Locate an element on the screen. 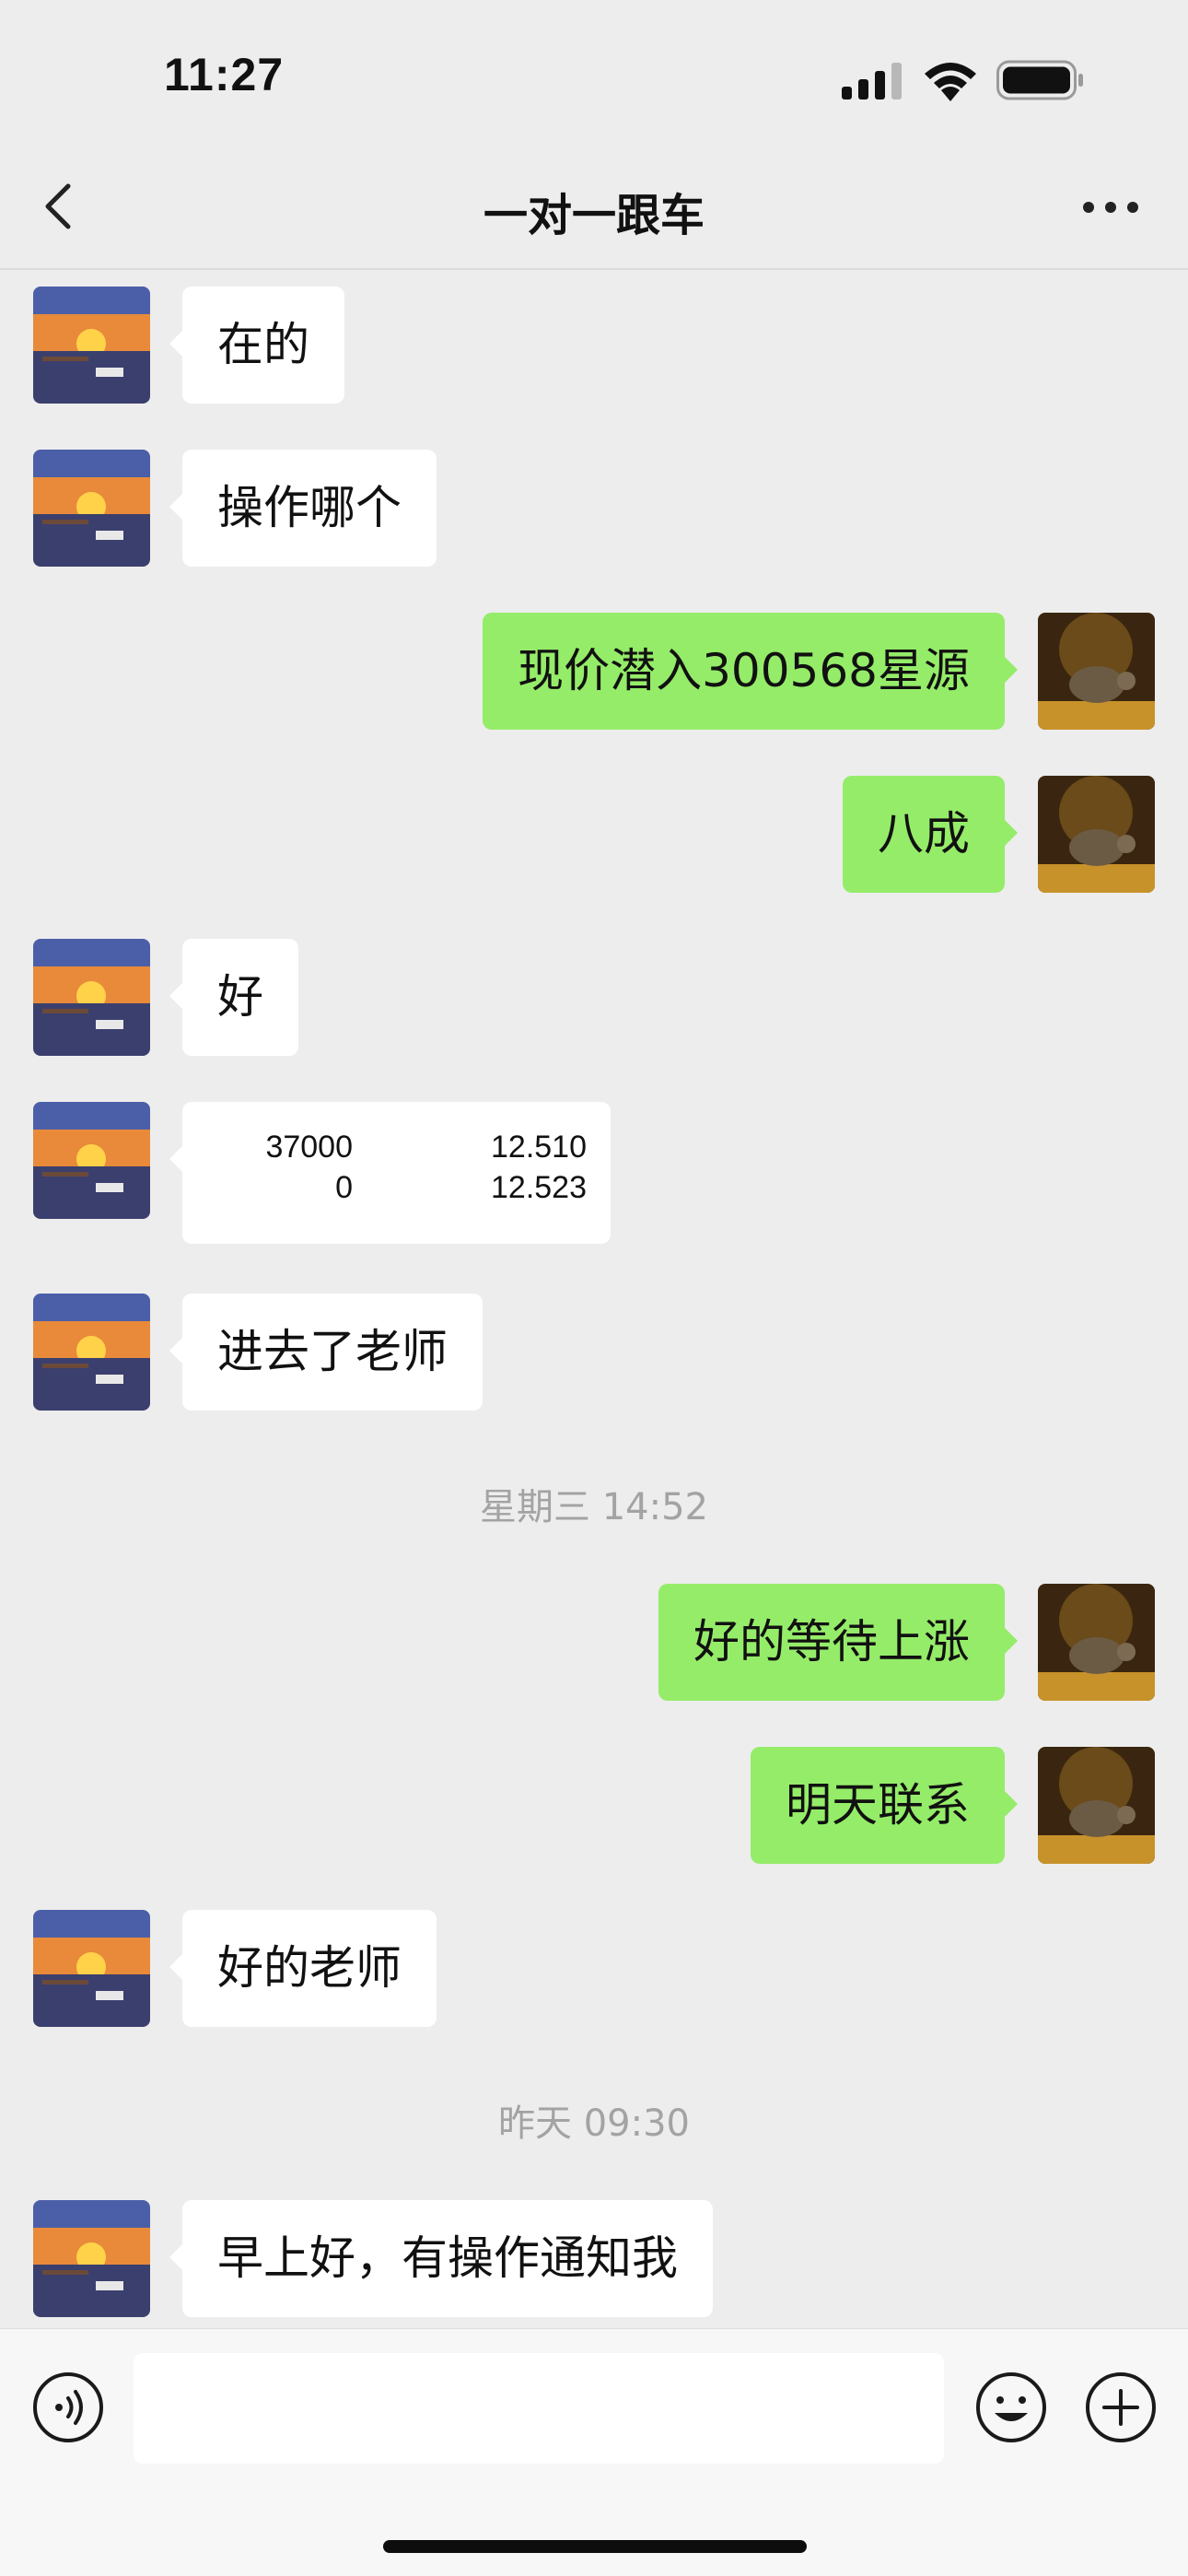 This screenshot has height=2576, width=1188. input-bar is located at coordinates (594, 2452).